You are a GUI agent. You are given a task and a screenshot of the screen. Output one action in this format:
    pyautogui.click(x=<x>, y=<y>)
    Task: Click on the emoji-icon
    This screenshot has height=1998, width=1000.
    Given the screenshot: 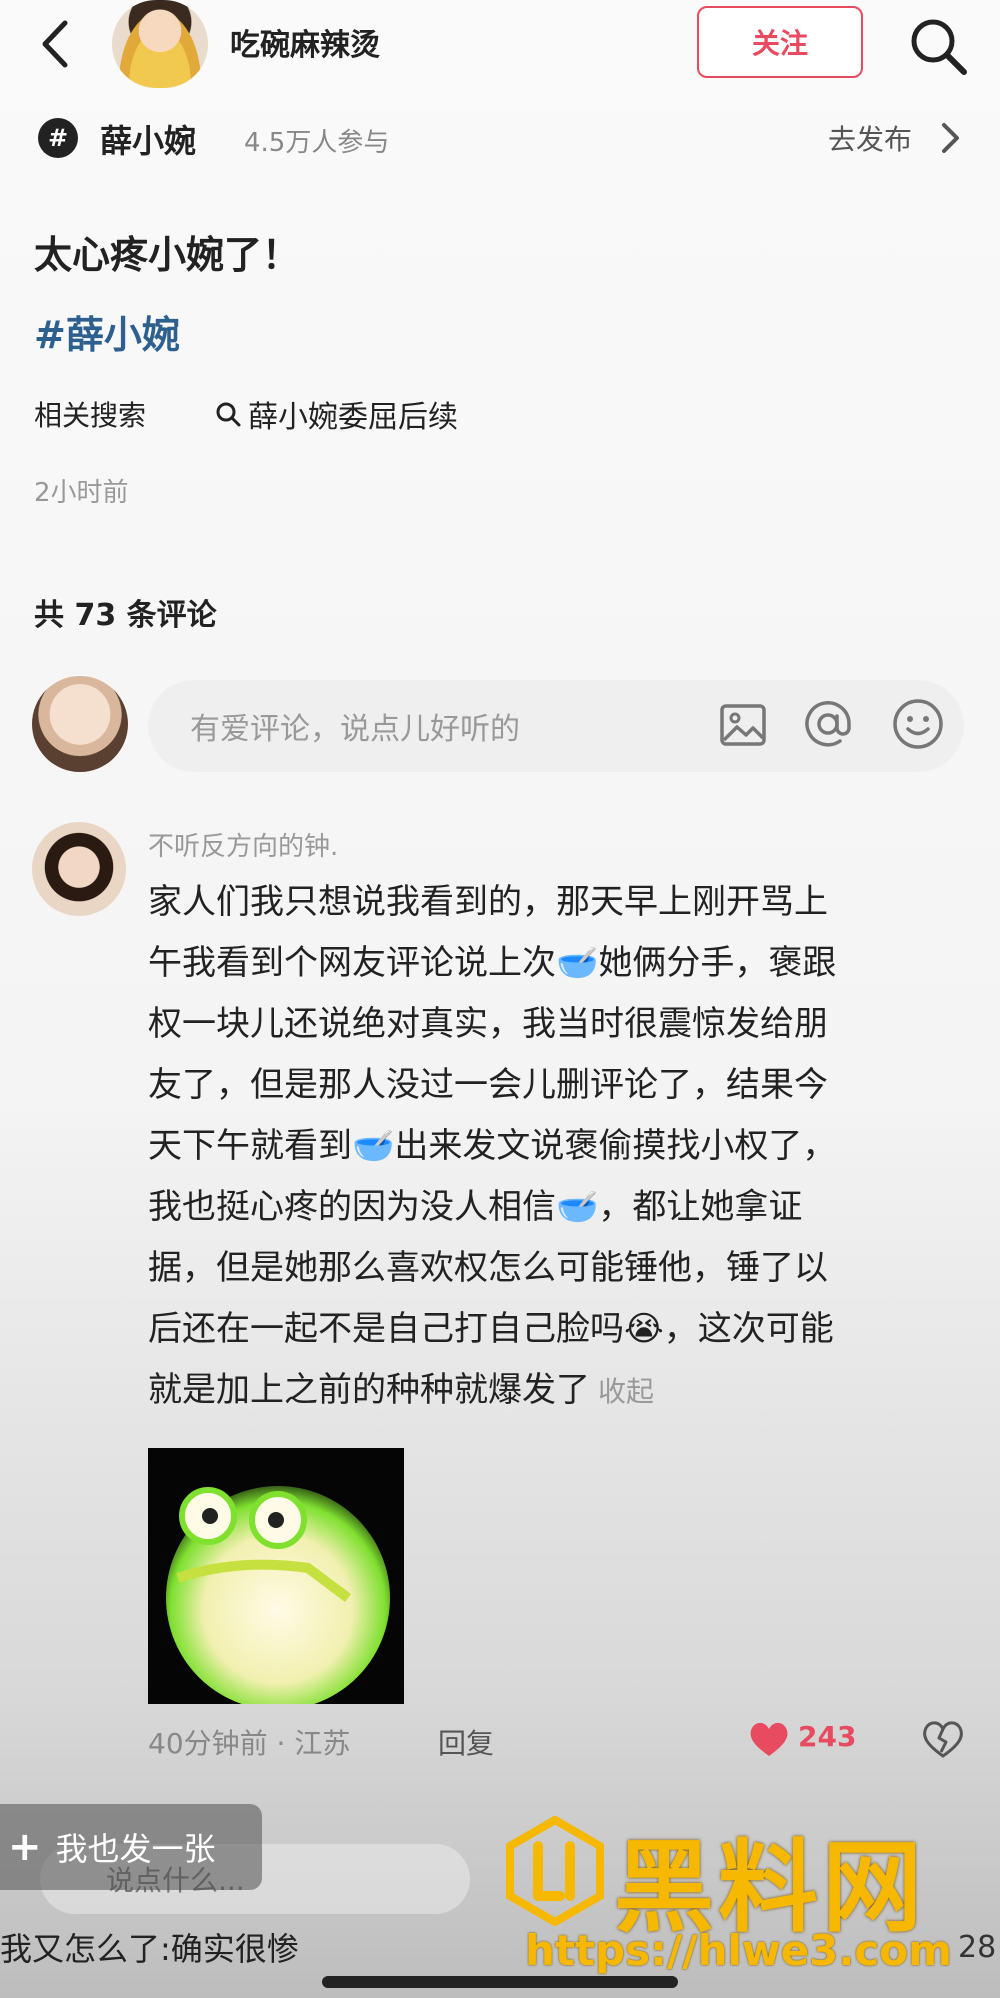 What is the action you would take?
    pyautogui.click(x=918, y=724)
    